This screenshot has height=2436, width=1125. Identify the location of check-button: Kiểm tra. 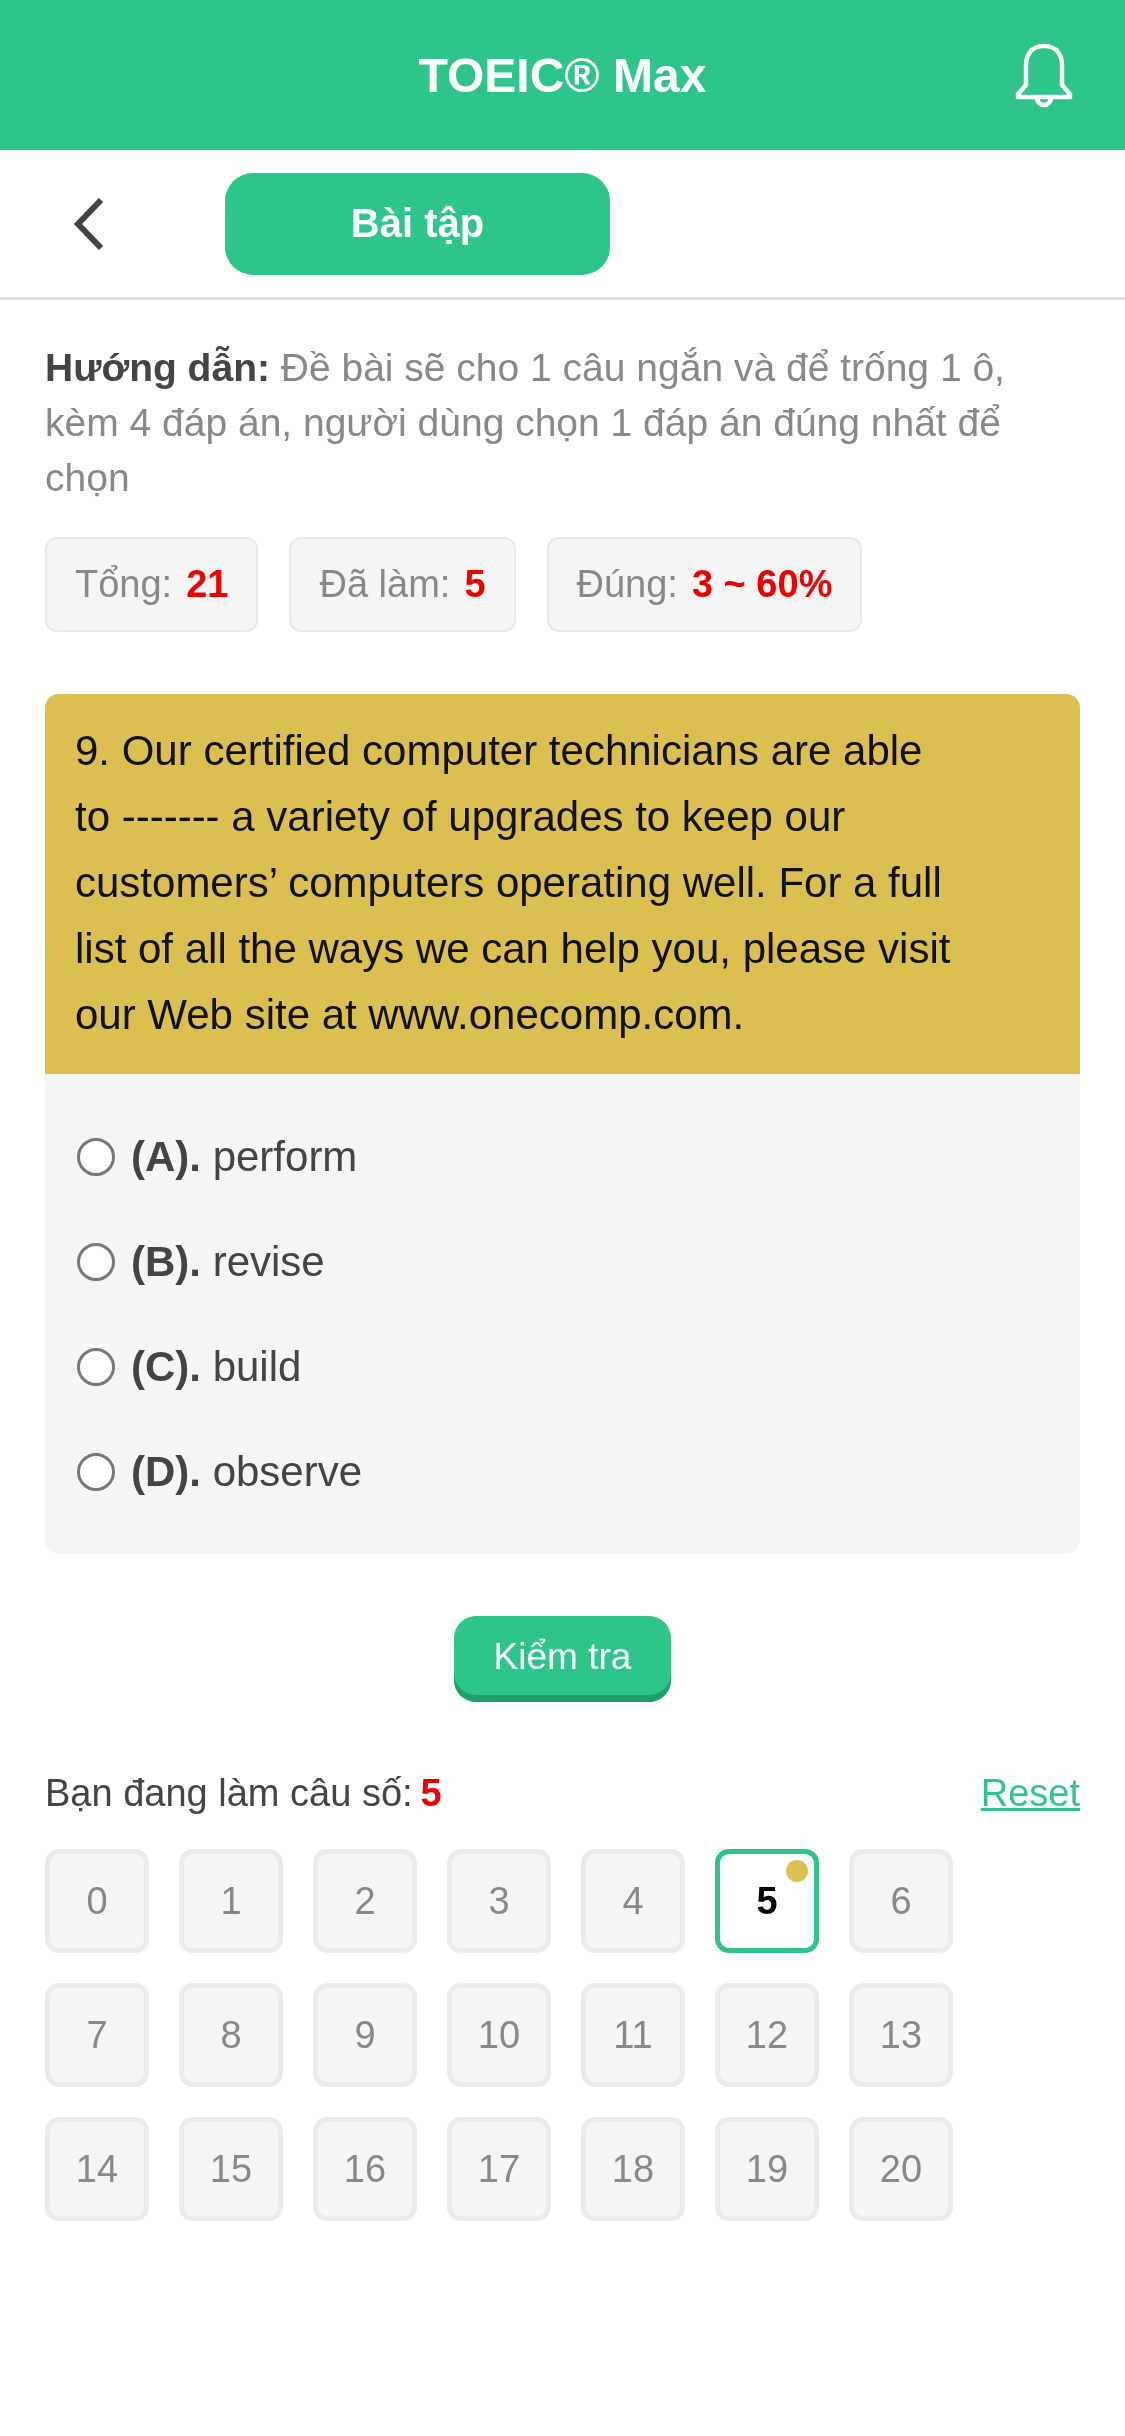
(562, 1659).